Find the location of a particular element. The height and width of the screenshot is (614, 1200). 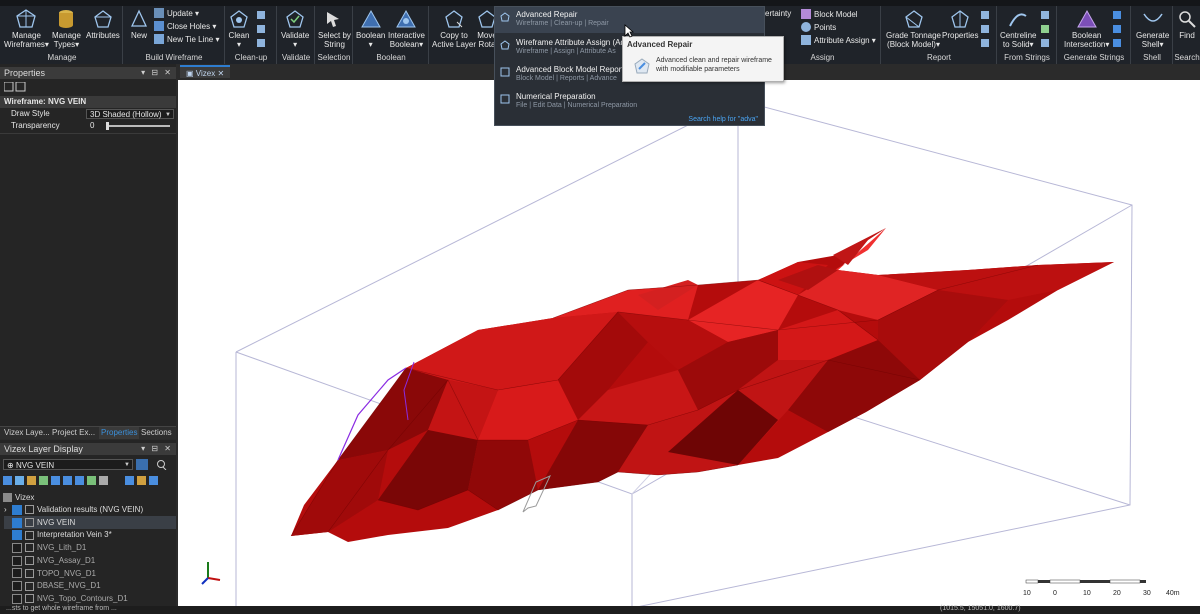

layer-item: DBASE_NVG_D1 is located at coordinates (90, 585).